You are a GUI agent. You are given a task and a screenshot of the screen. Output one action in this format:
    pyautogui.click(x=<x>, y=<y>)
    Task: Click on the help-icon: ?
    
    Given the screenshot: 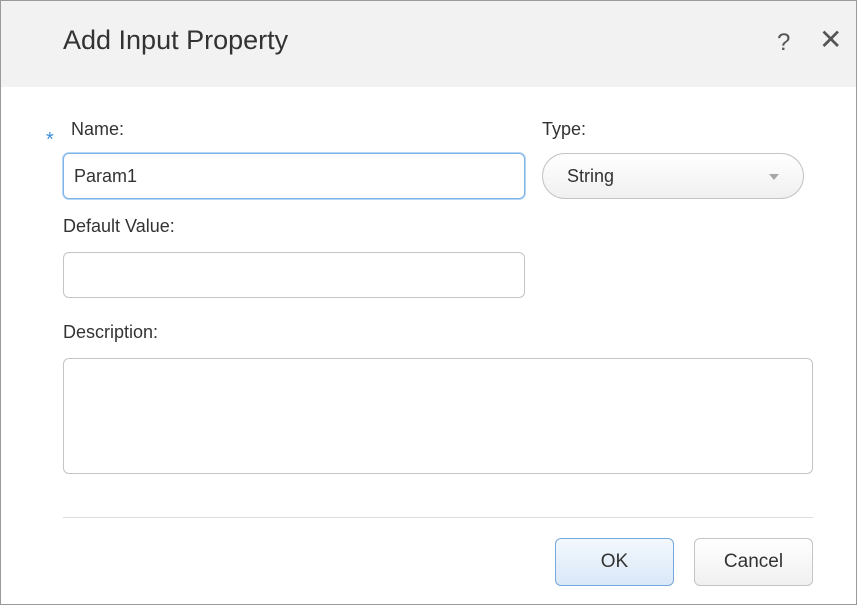 What is the action you would take?
    pyautogui.click(x=783, y=43)
    